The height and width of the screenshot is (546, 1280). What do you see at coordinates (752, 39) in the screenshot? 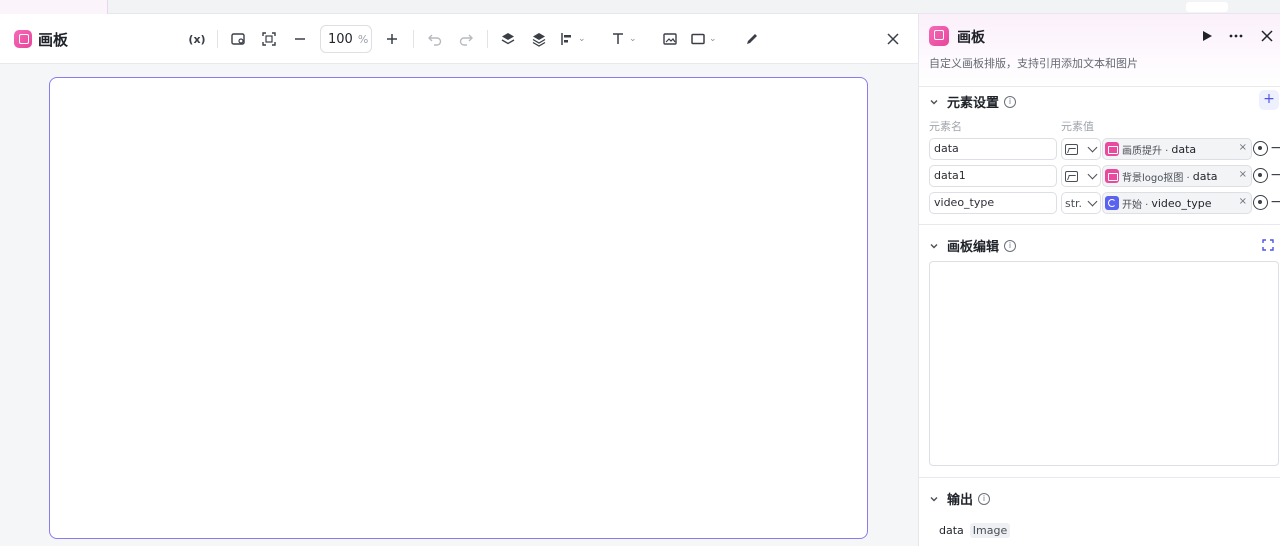
I see `pen-icon` at bounding box center [752, 39].